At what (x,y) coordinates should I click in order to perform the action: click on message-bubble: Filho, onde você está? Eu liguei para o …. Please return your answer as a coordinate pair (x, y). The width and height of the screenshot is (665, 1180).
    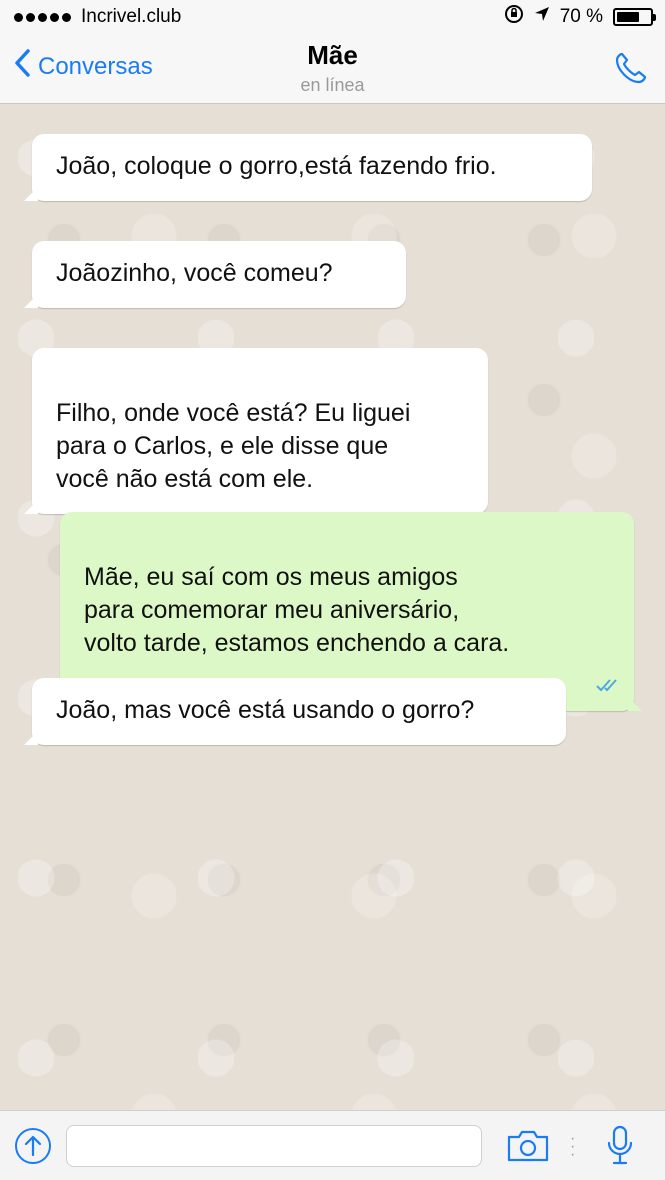
    Looking at the image, I should click on (256, 431).